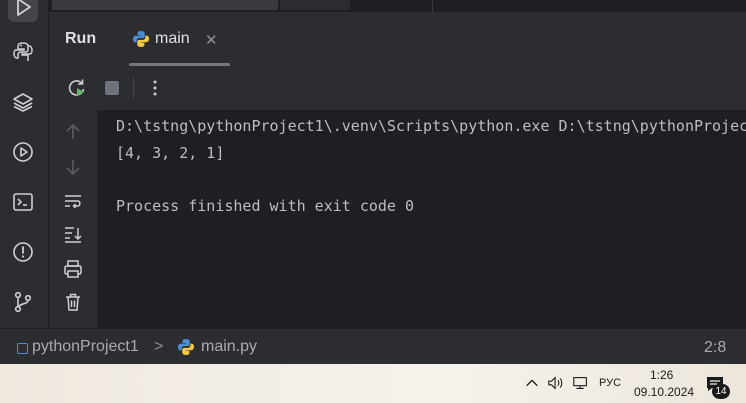 The height and width of the screenshot is (403, 746). I want to click on stop-icon, so click(112, 88).